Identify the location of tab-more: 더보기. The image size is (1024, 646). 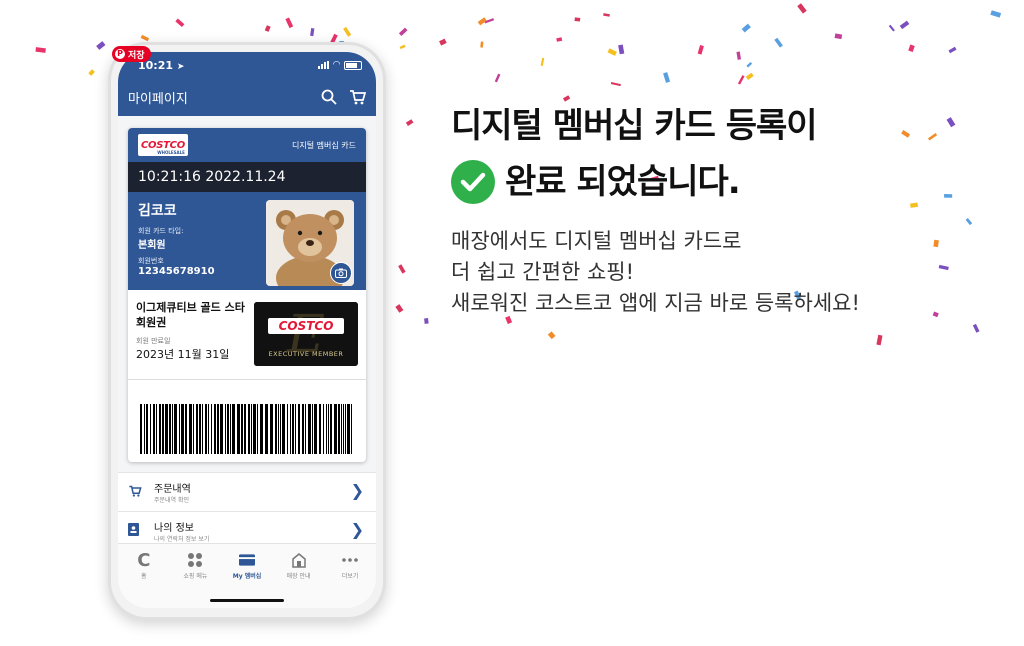
(350, 576).